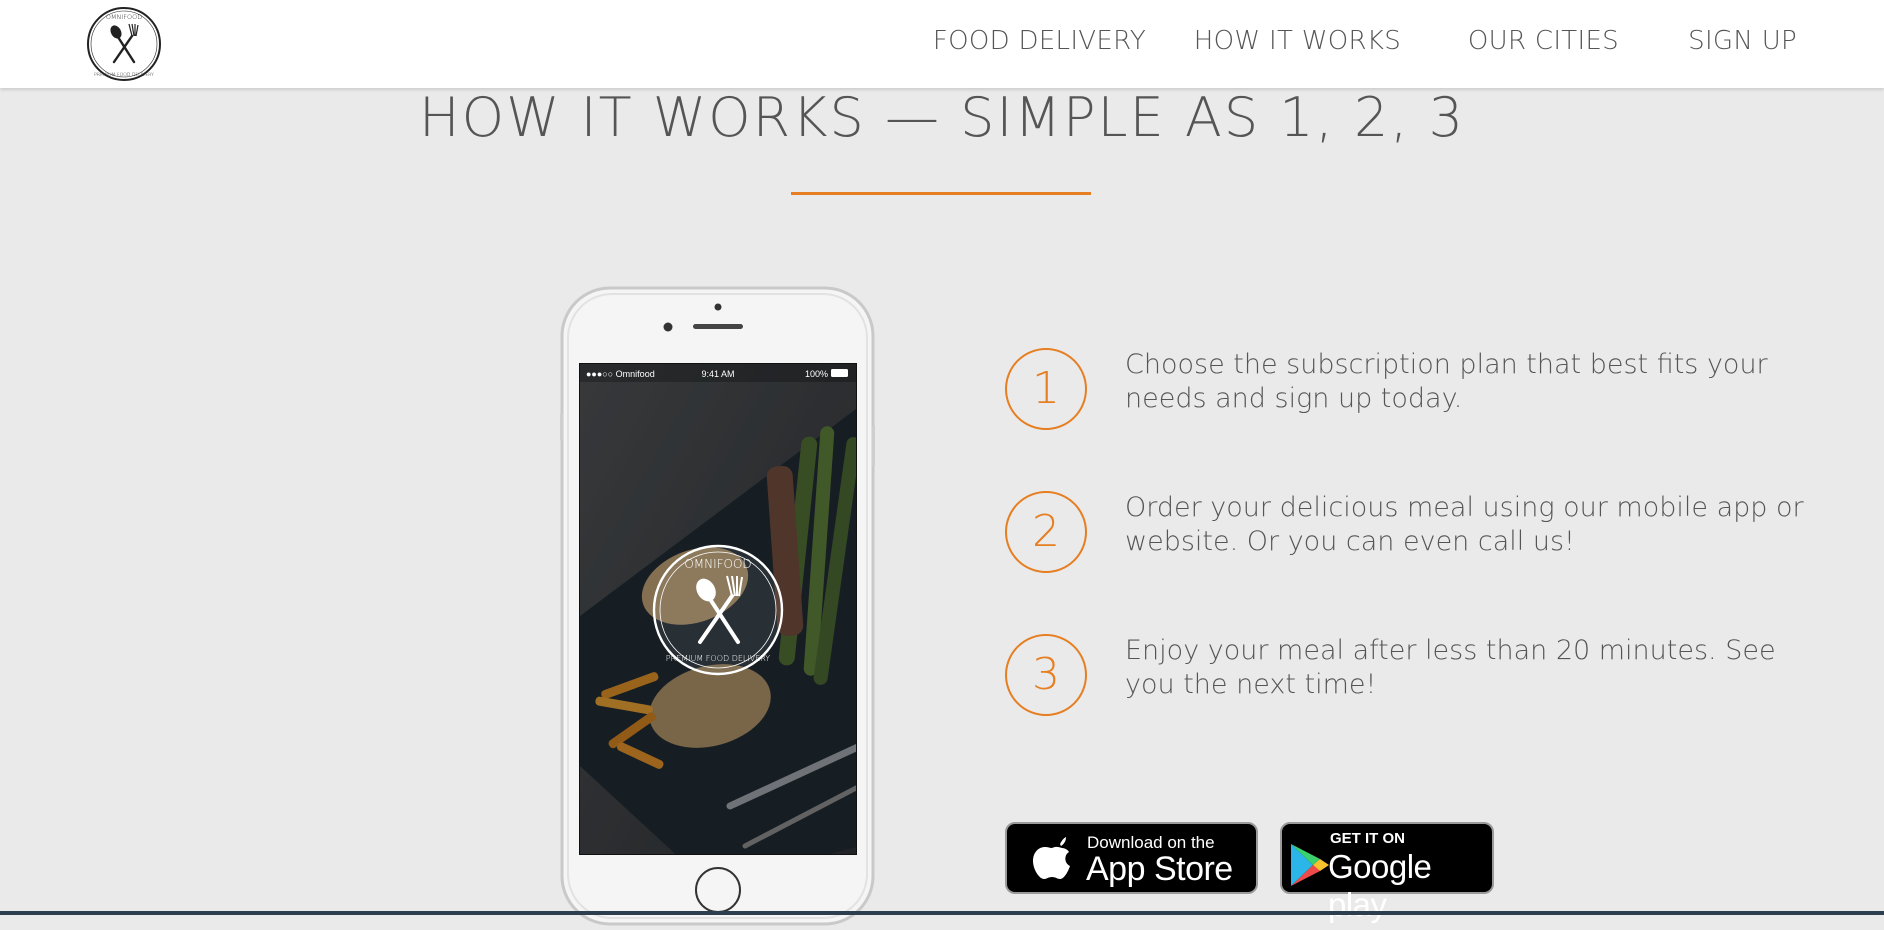  Describe the element at coordinates (839, 373) in the screenshot. I see `battery-icon` at that location.